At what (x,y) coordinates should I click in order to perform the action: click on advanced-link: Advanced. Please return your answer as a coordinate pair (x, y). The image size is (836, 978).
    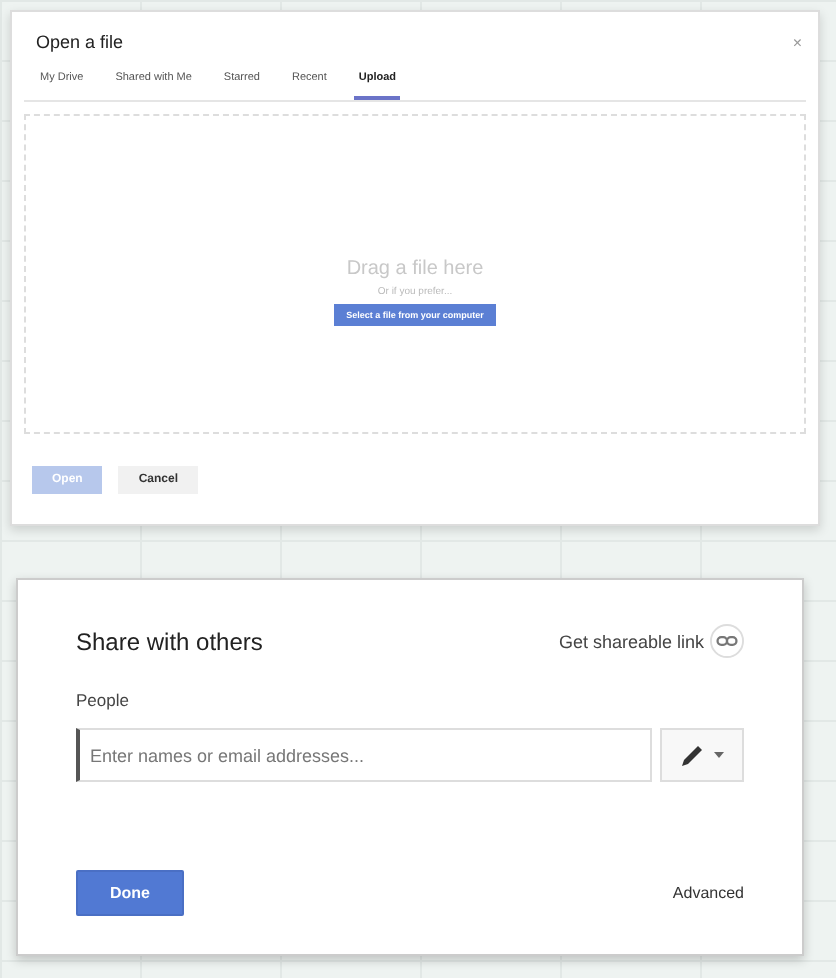
    Looking at the image, I should click on (708, 893).